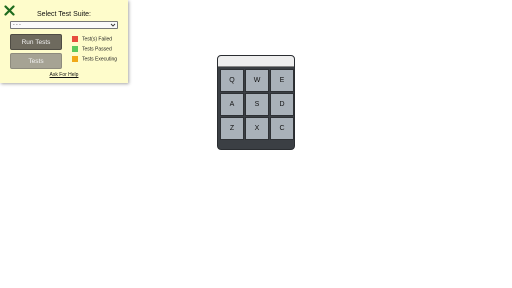  What do you see at coordinates (282, 104) in the screenshot?
I see `key-d: D` at bounding box center [282, 104].